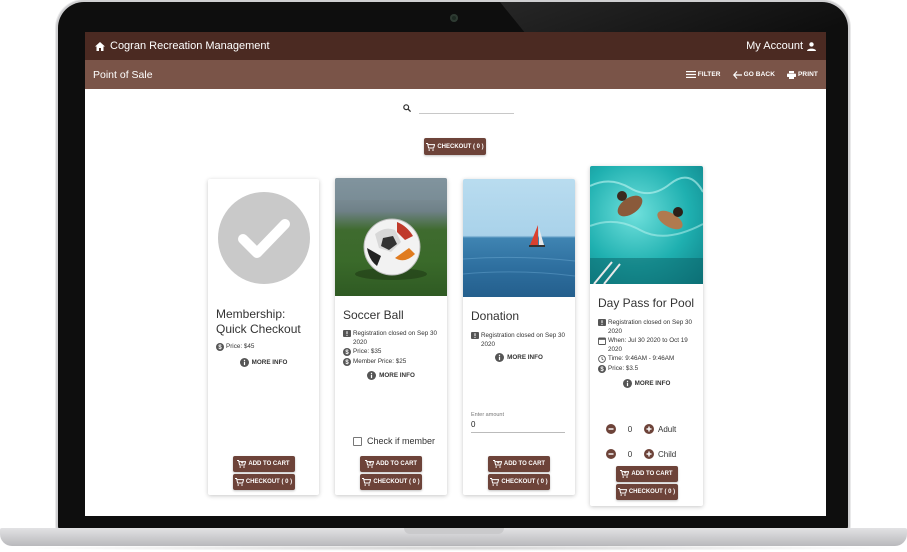 The width and height of the screenshot is (907, 552). I want to click on app-title: Cogran Recreation Management, so click(190, 46).